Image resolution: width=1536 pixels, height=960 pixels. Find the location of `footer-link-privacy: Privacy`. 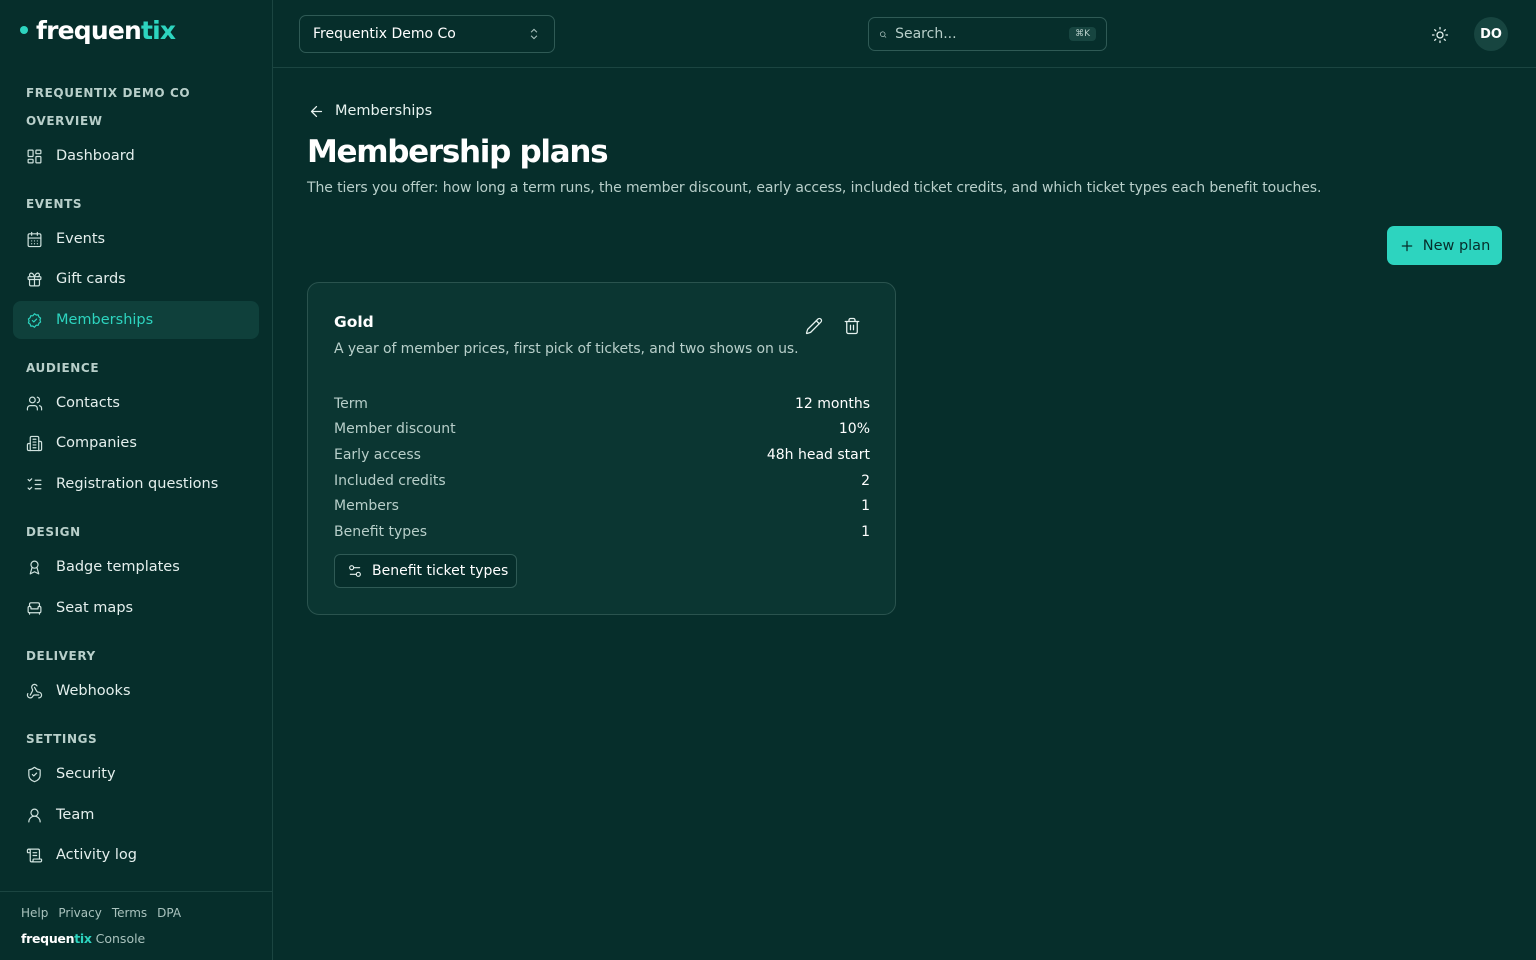

footer-link-privacy: Privacy is located at coordinates (79, 913).